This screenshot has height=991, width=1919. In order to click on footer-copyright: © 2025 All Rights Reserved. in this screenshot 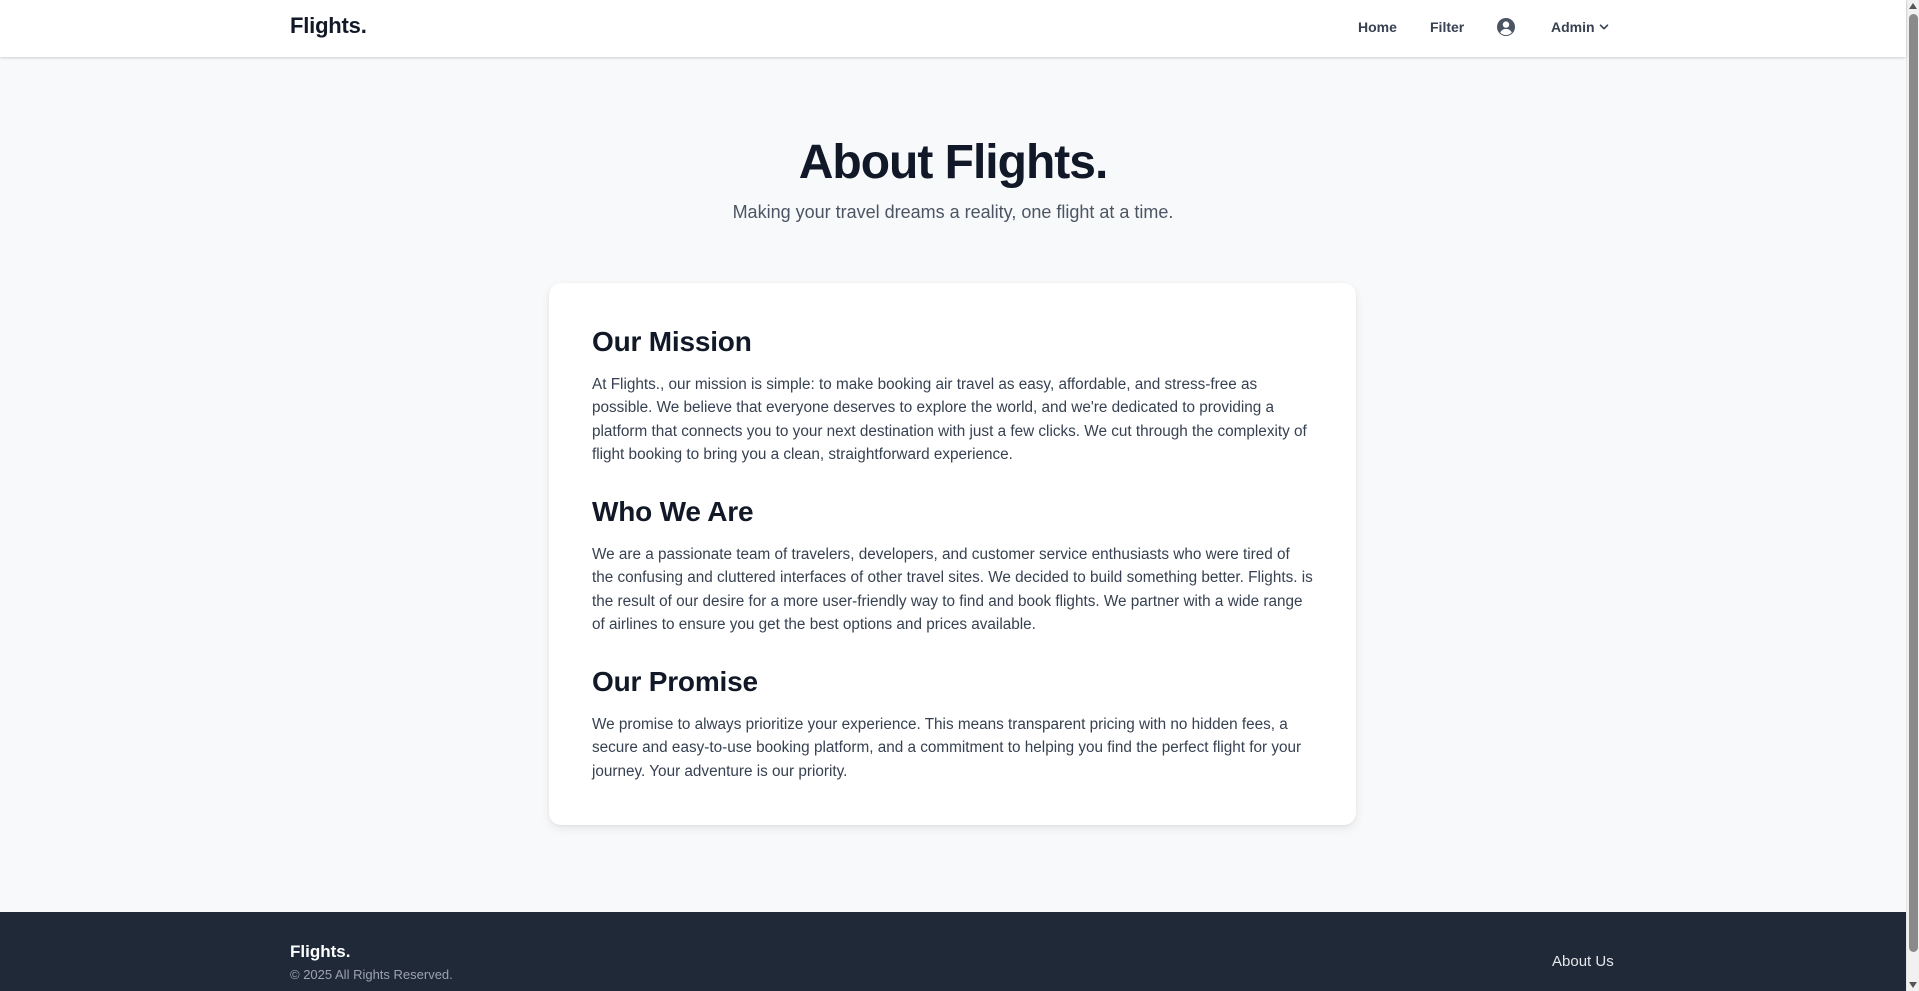, I will do `click(371, 974)`.